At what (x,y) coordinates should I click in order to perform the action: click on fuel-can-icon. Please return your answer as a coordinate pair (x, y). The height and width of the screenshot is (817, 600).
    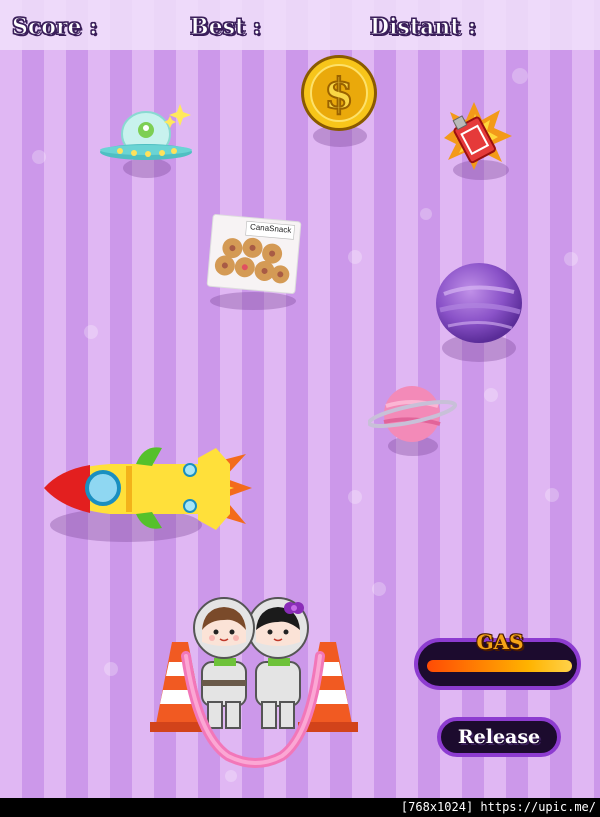
    Looking at the image, I should click on (478, 136).